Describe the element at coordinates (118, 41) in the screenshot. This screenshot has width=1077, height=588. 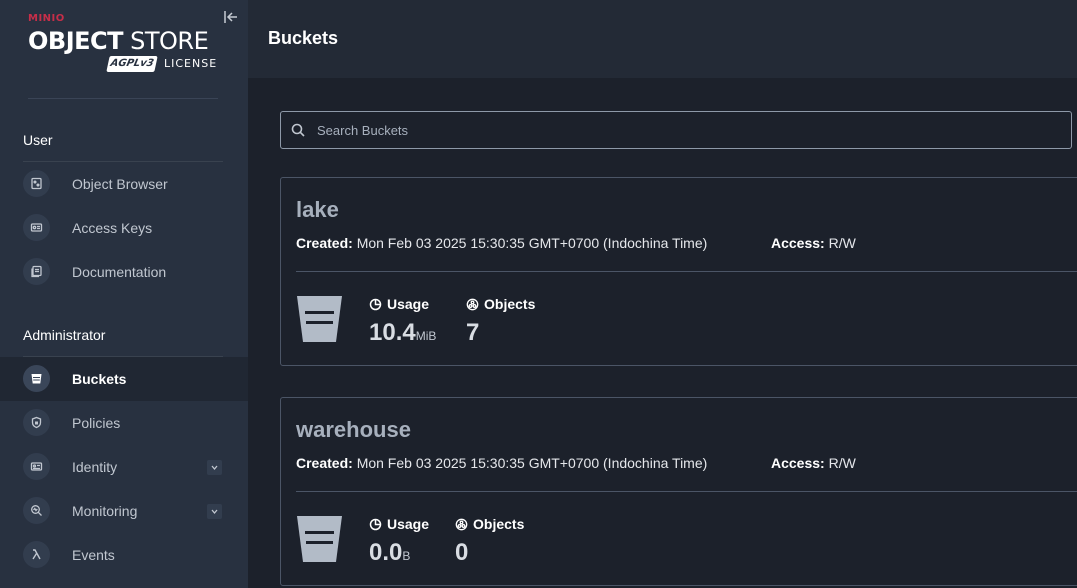
I see `brand-main-text: OBJECT STORE` at that location.